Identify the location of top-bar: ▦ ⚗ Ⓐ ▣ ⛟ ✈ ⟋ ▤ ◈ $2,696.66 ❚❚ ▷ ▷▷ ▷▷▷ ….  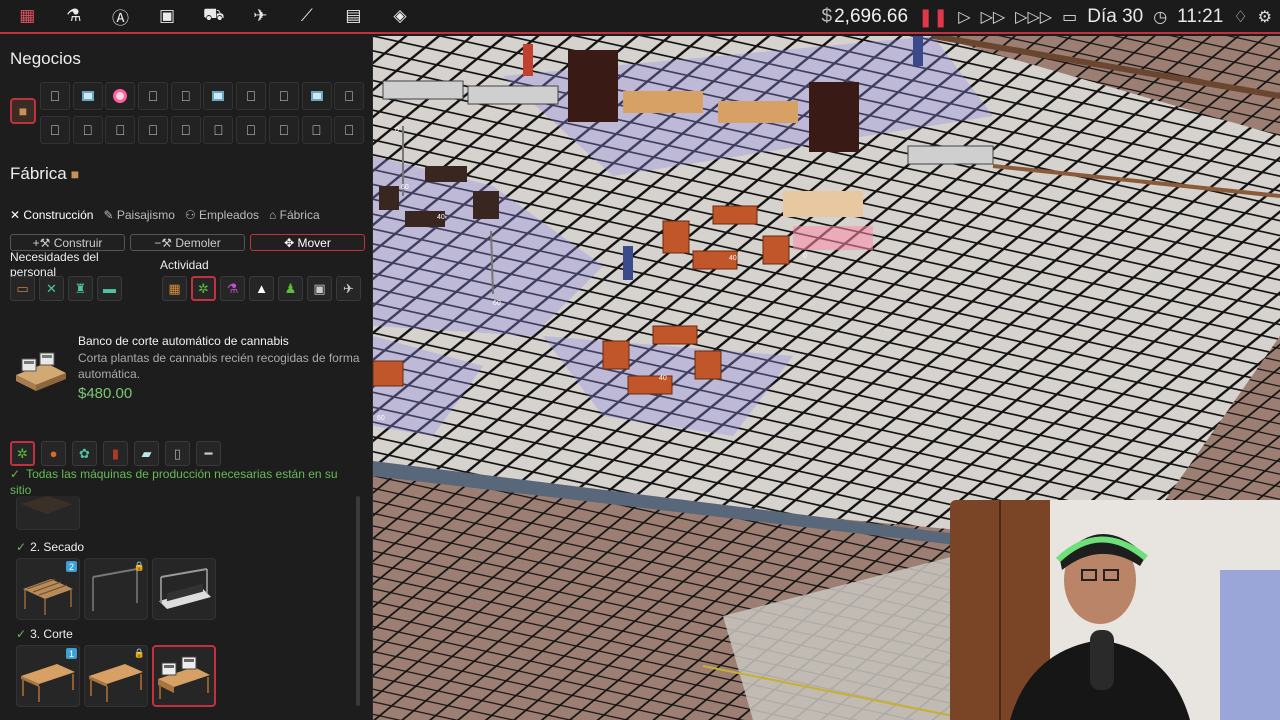
(640, 17).